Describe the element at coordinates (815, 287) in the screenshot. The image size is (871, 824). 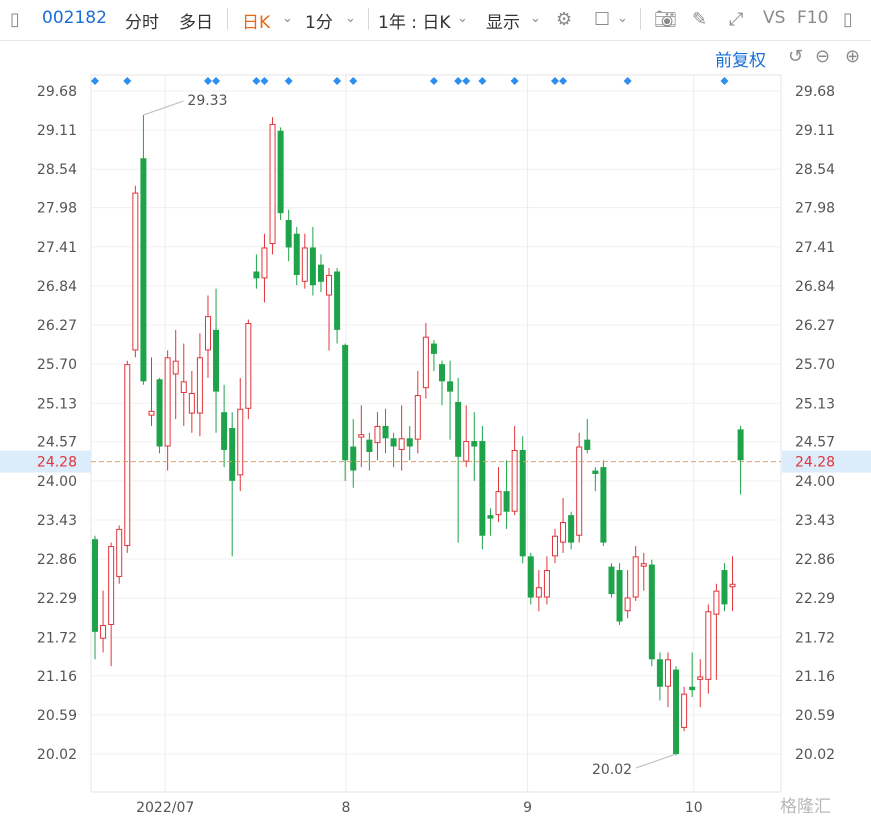
I see `y-tick-label: 26.84` at that location.